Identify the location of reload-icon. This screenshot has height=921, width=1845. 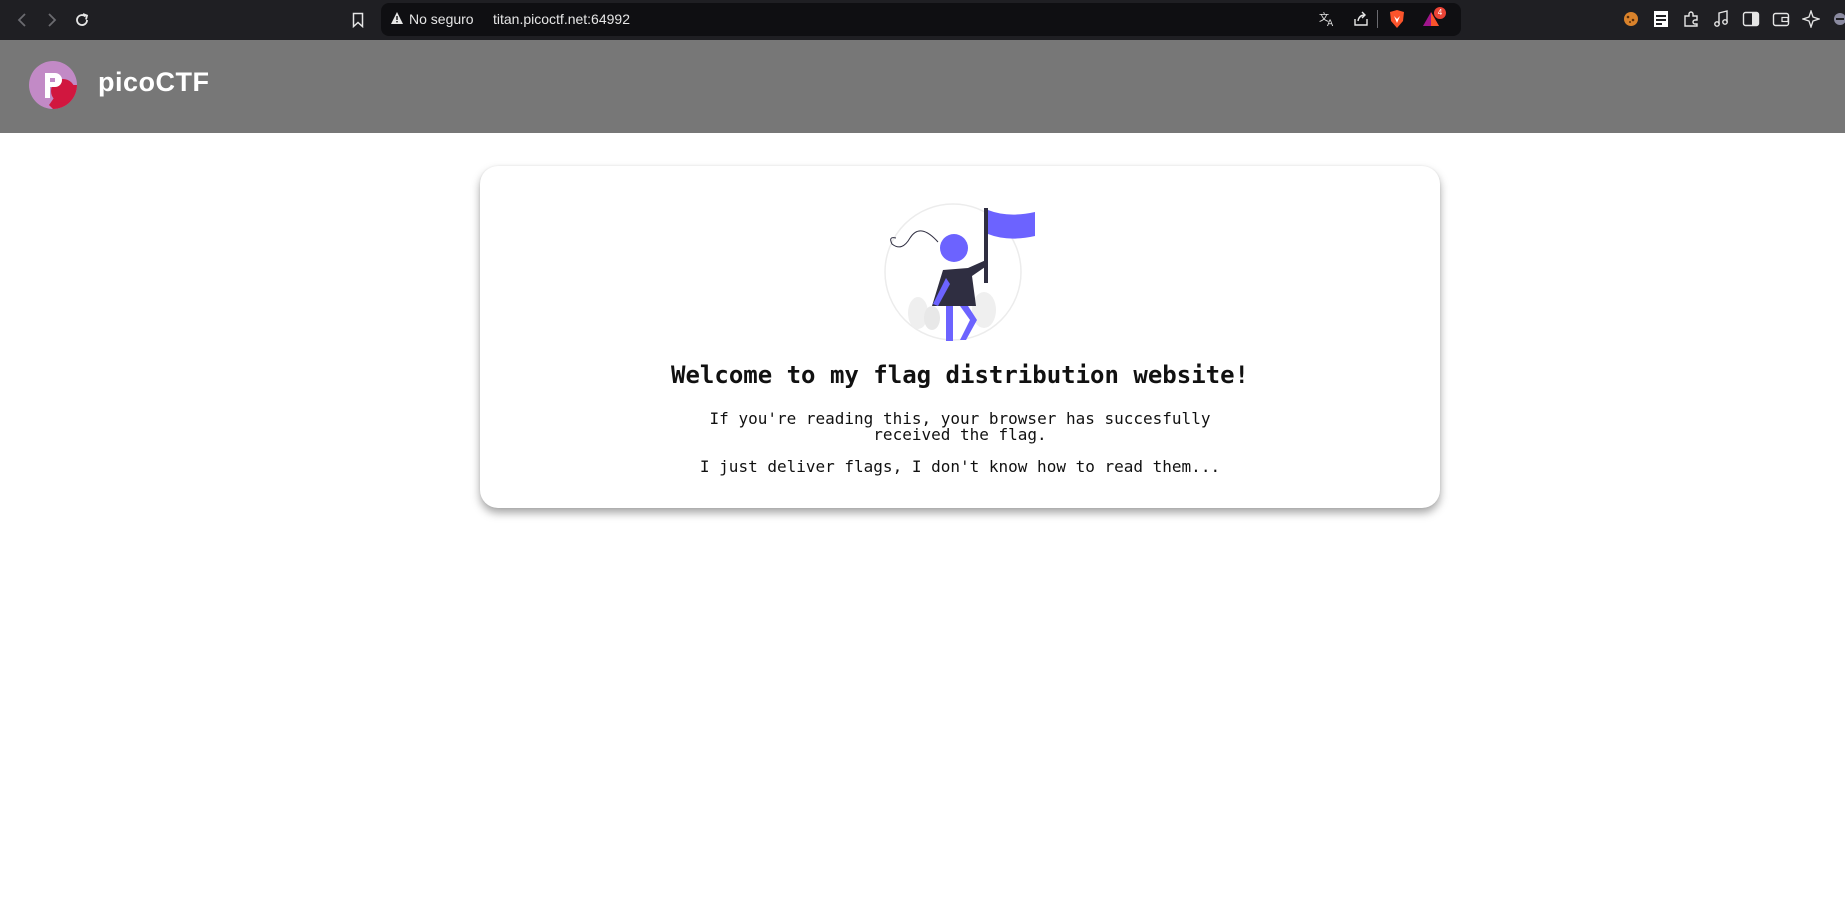
(82, 20).